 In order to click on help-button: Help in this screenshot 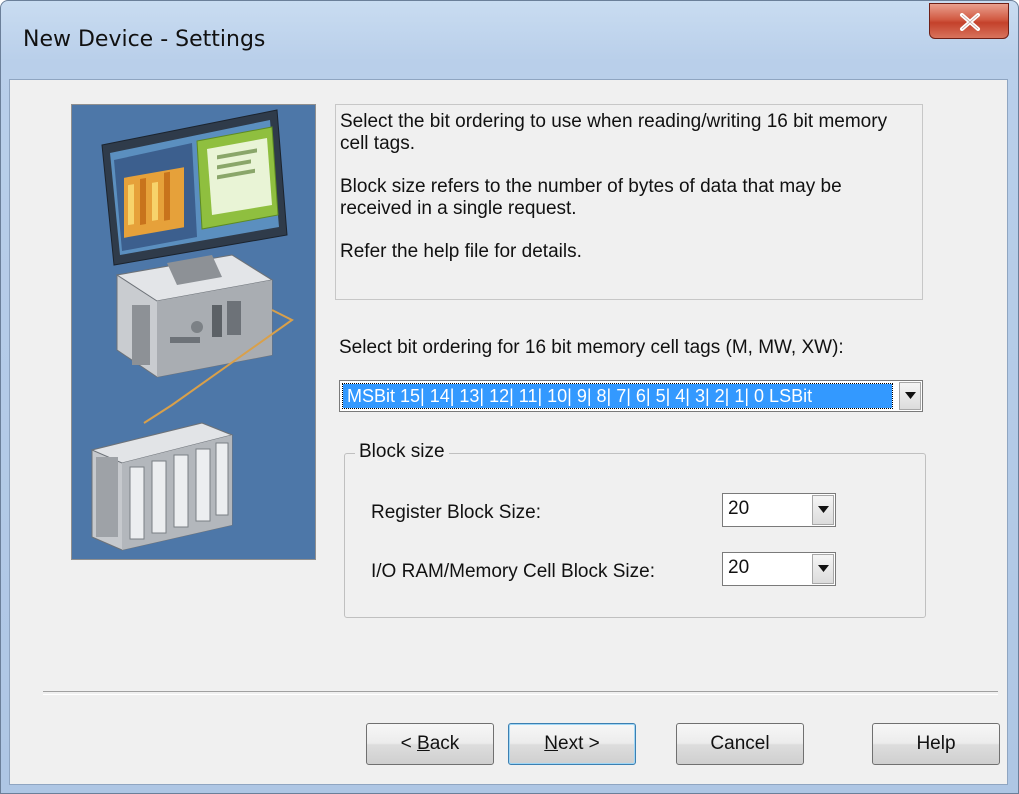, I will do `click(936, 744)`.